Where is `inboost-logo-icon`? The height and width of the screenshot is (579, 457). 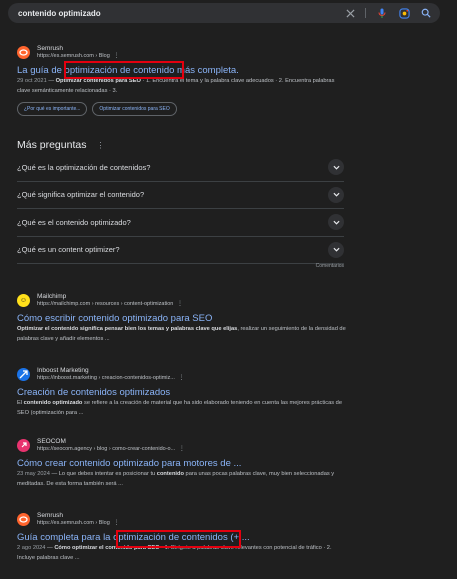 inboost-logo-icon is located at coordinates (23, 374).